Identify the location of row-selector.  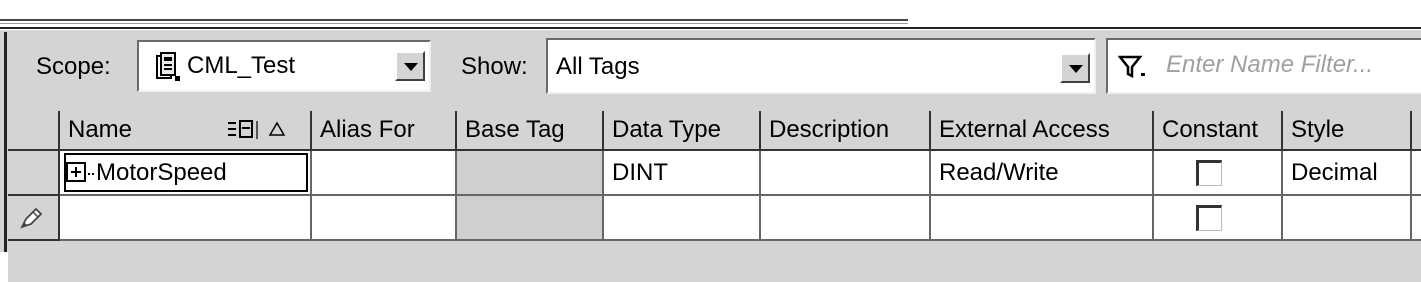
(34, 173).